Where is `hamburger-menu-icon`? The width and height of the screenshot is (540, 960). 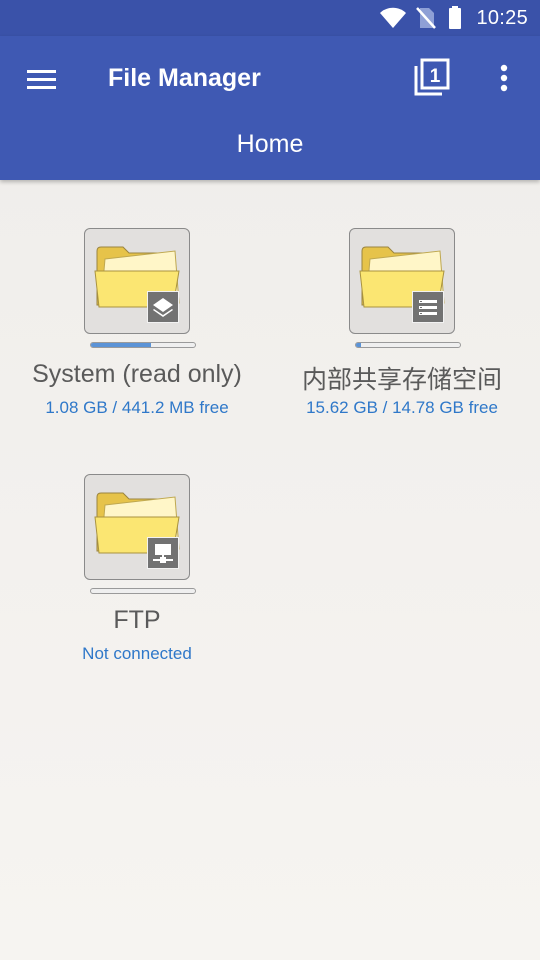
hamburger-menu-icon is located at coordinates (41, 79).